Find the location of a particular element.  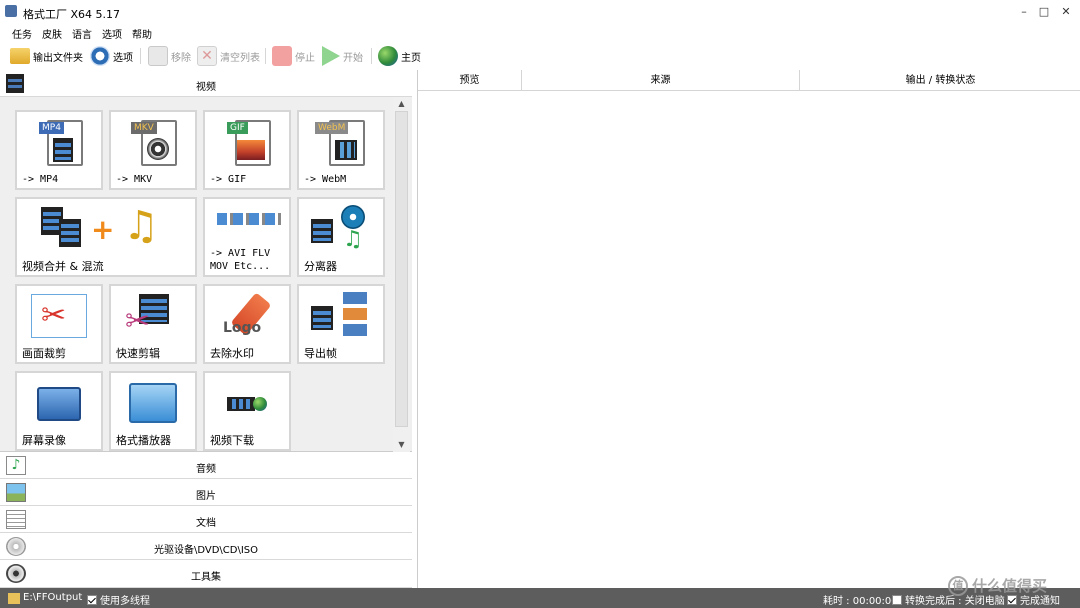

scroll-thumb is located at coordinates (401, 269).